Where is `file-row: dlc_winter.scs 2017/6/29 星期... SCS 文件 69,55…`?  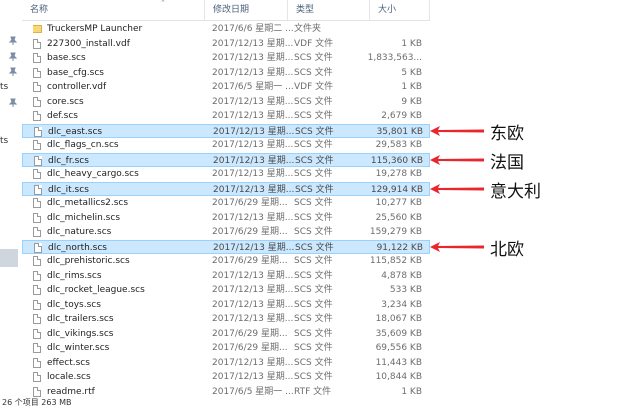
file-row: dlc_winter.scs 2017/6/29 星期... SCS 文件 69,55… is located at coordinates (226, 348).